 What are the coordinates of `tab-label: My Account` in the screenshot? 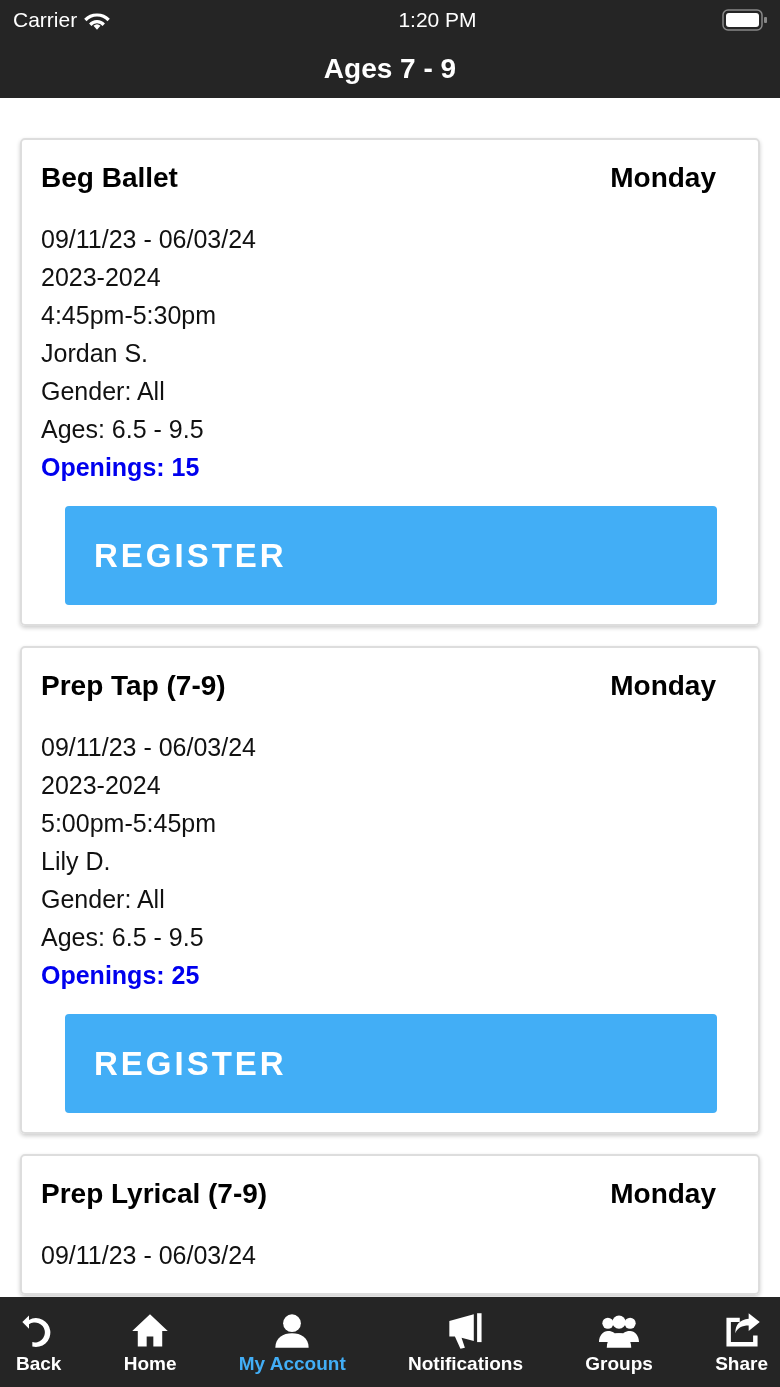 It's located at (292, 1364).